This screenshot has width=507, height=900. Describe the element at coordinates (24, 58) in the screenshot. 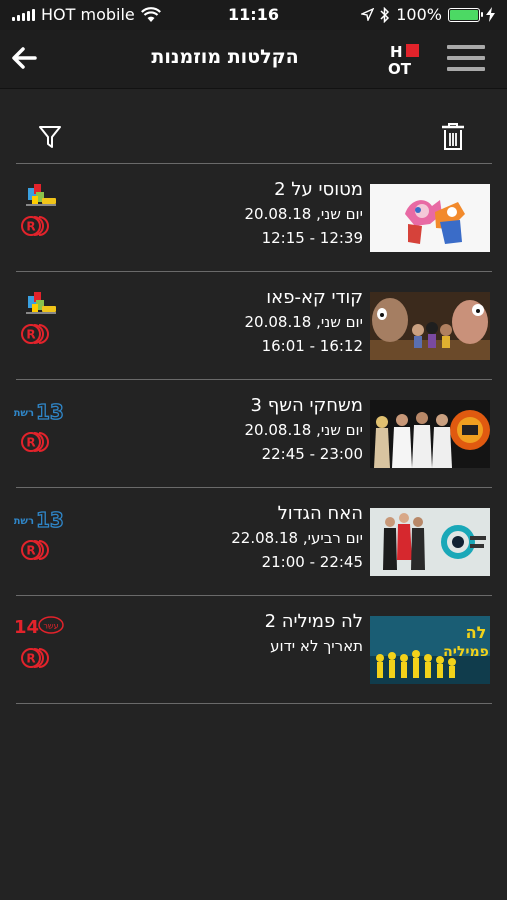

I see `back-arrow-icon` at that location.